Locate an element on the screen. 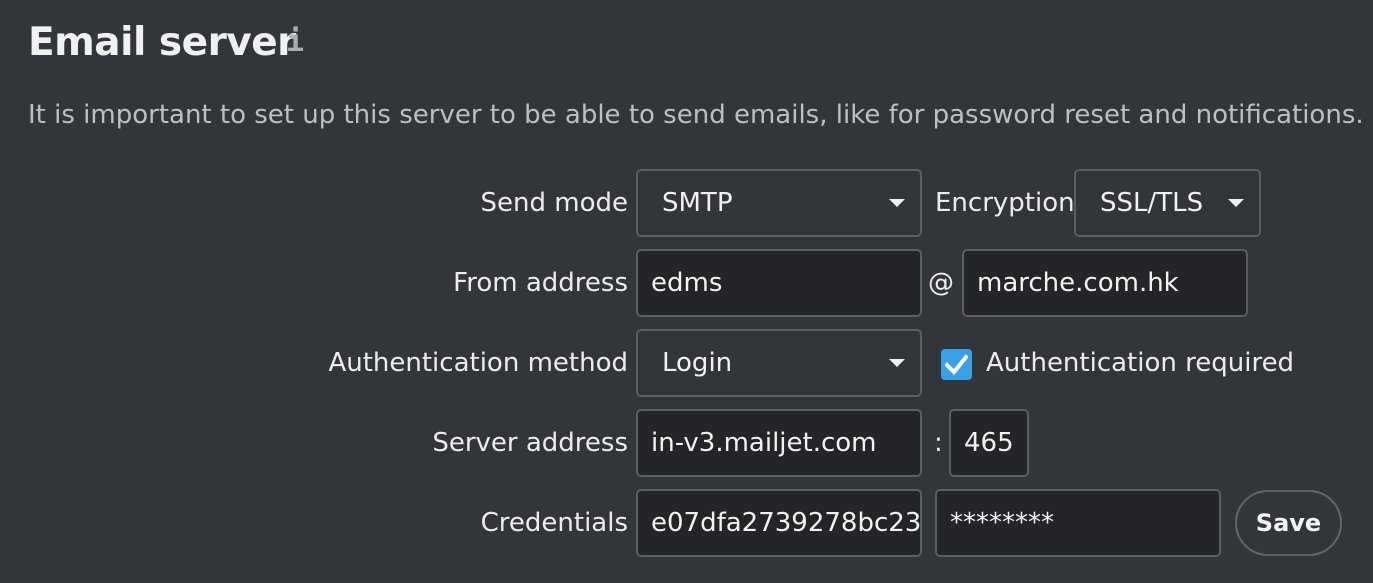 The width and height of the screenshot is (1373, 583). encryption-value: SSL/TLS is located at coordinates (1152, 203).